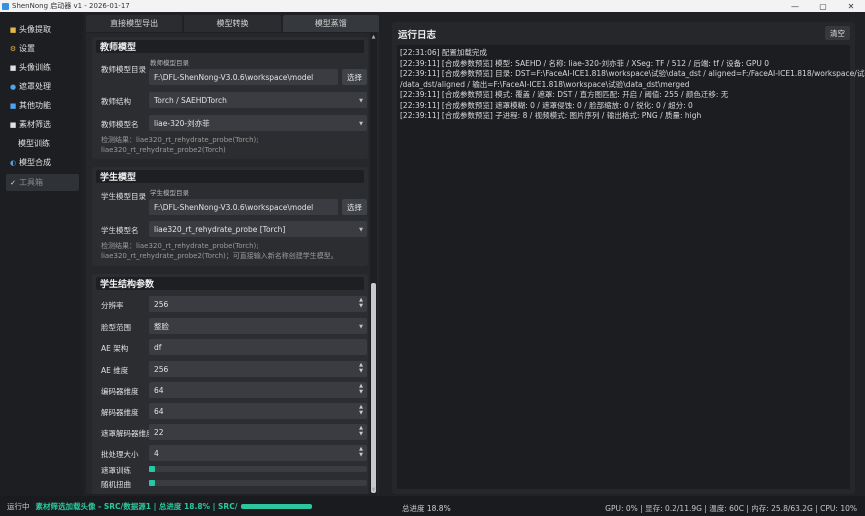  What do you see at coordinates (169, 63) in the screenshot?
I see `teacher-dir-small-label: 教师模型目录` at bounding box center [169, 63].